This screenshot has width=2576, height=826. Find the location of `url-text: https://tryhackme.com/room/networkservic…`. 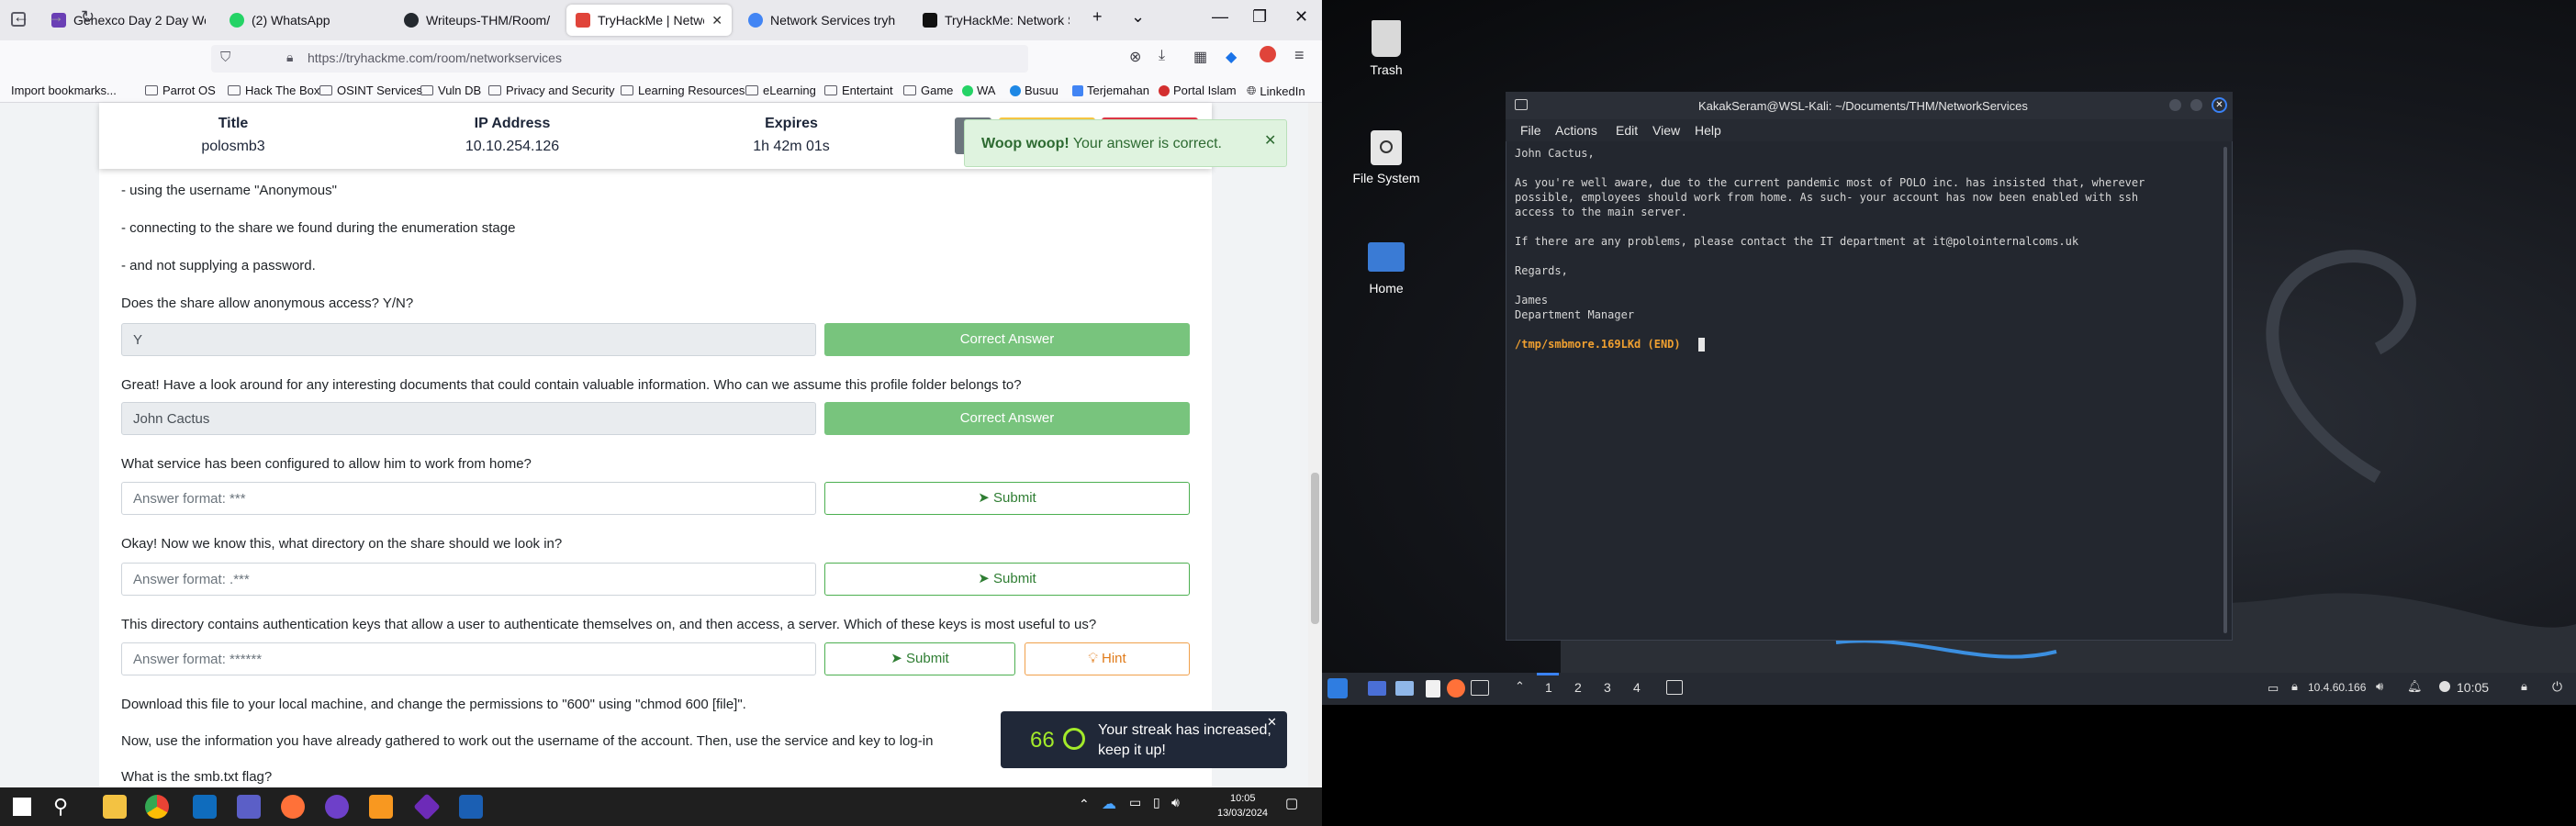

url-text: https://tryhackme.com/room/networkservic… is located at coordinates (435, 57).